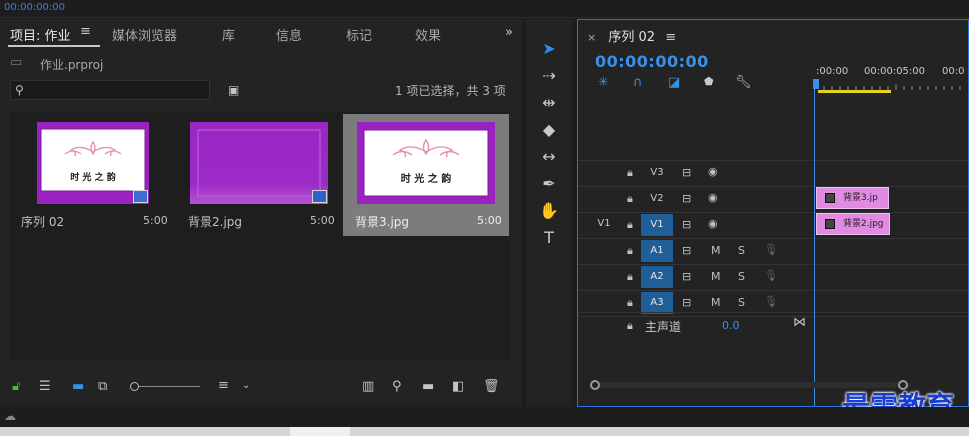  I want to click on track-target: V3, so click(657, 173).